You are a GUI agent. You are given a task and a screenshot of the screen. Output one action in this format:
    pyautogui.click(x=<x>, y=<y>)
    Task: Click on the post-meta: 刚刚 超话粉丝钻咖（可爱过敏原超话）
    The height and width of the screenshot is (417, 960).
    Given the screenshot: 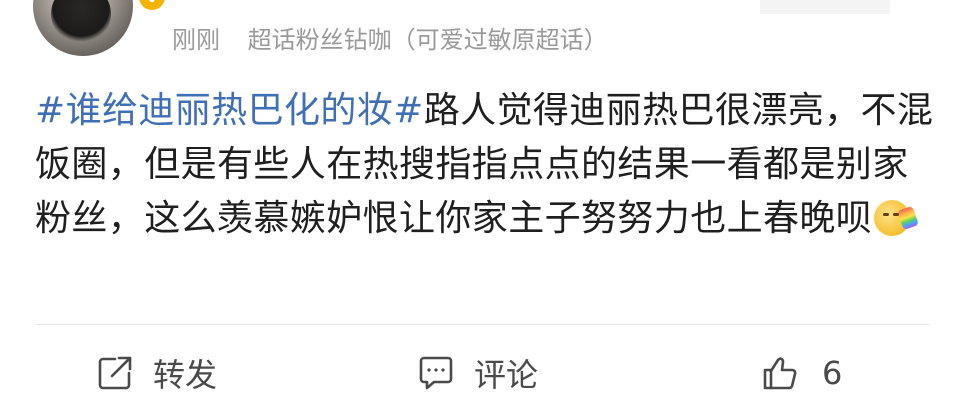 What is the action you would take?
    pyautogui.click(x=390, y=40)
    